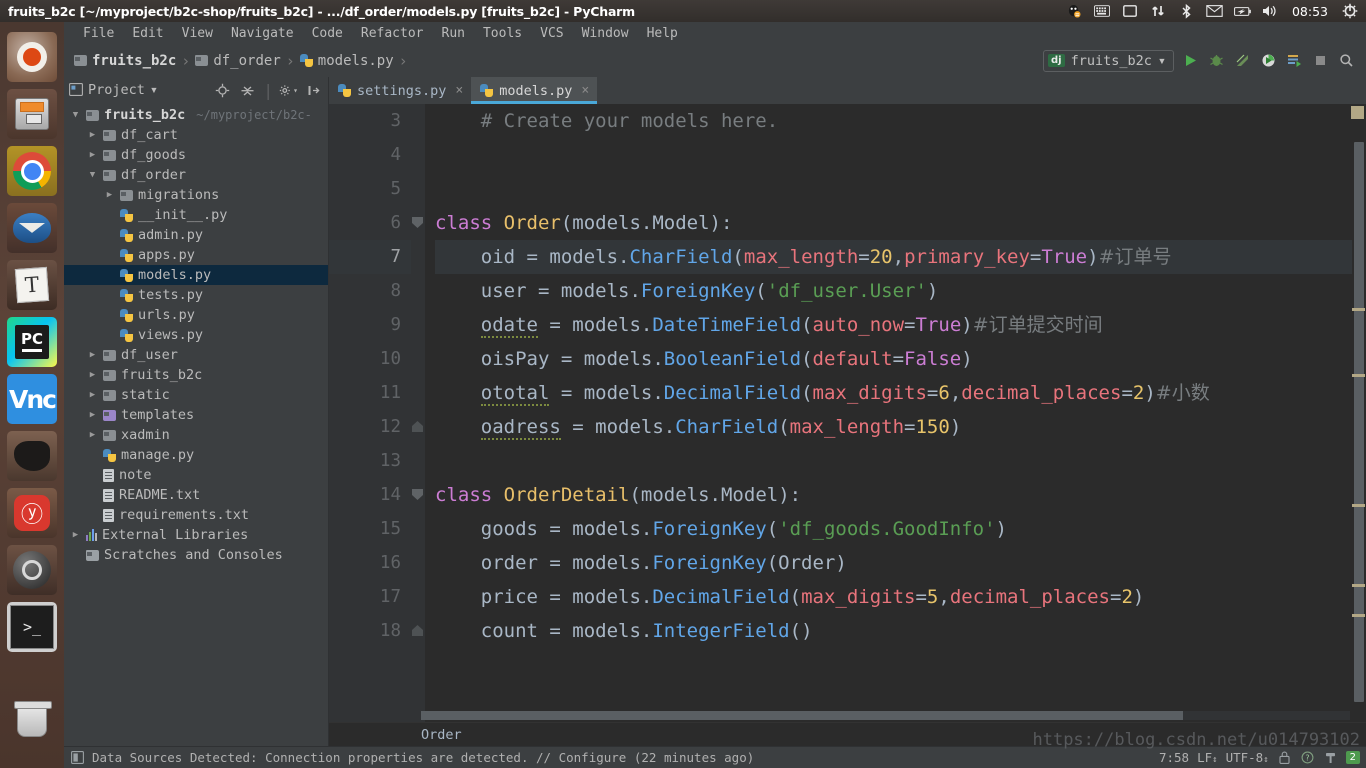  Describe the element at coordinates (196, 295) in the screenshot. I see `tree-item-tests-py: tests.py` at that location.